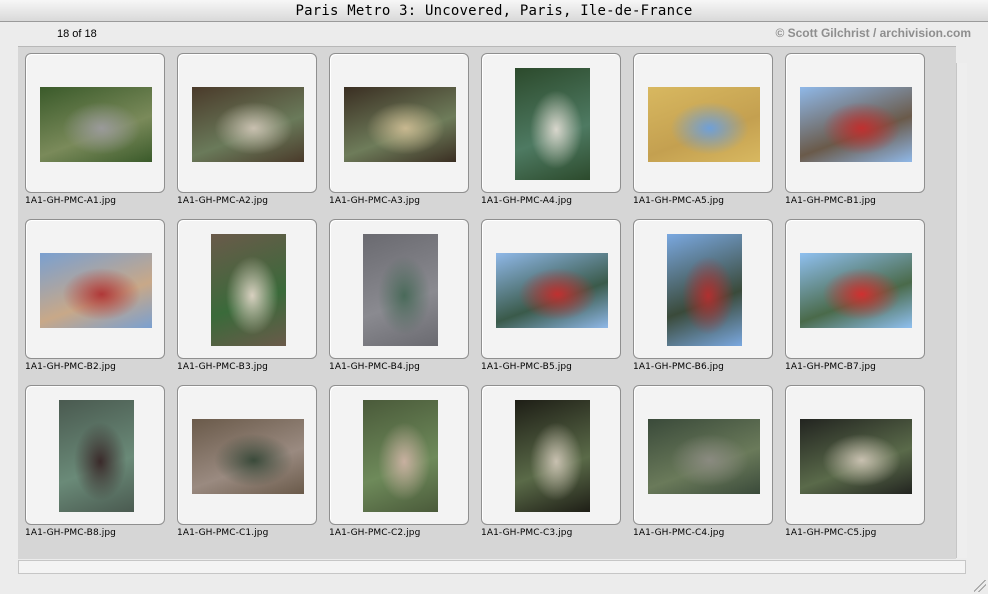  I want to click on thumbnail-item: 1A1-GH-PMC-A4.jpg, so click(551, 133).